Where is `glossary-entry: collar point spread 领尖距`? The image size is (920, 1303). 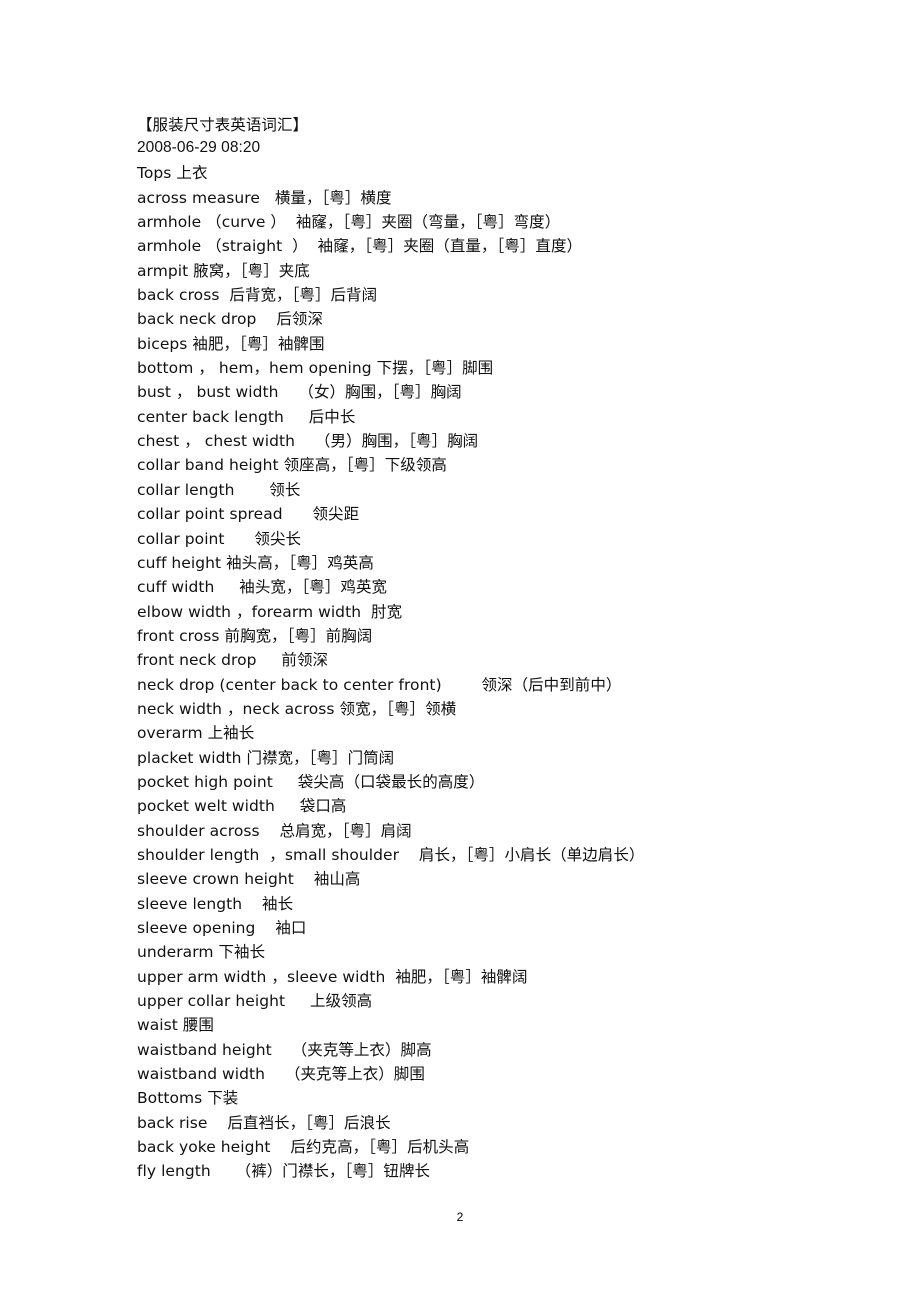 glossary-entry: collar point spread 领尖距 is located at coordinates (248, 514).